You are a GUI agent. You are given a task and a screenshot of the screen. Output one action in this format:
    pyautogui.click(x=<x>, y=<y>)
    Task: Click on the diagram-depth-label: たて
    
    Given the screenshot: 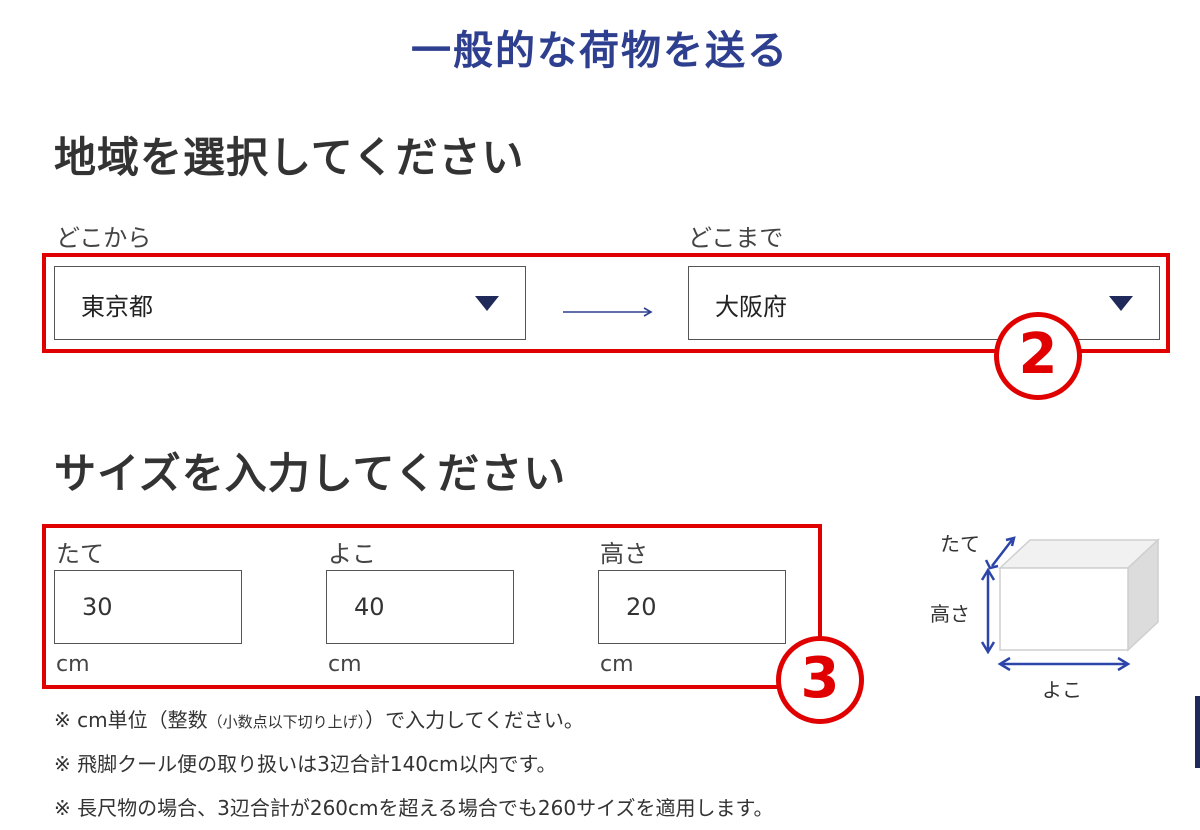 What is the action you would take?
    pyautogui.click(x=960, y=544)
    